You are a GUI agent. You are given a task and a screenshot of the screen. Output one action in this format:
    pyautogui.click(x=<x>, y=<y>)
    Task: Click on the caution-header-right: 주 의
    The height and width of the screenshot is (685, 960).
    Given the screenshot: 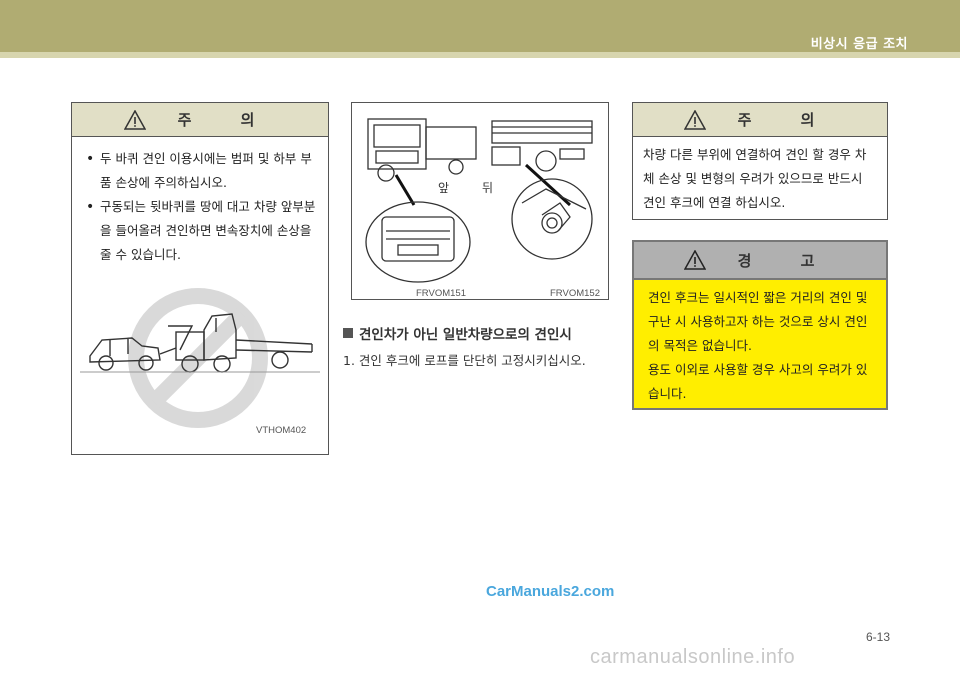 What is the action you would take?
    pyautogui.click(x=760, y=120)
    